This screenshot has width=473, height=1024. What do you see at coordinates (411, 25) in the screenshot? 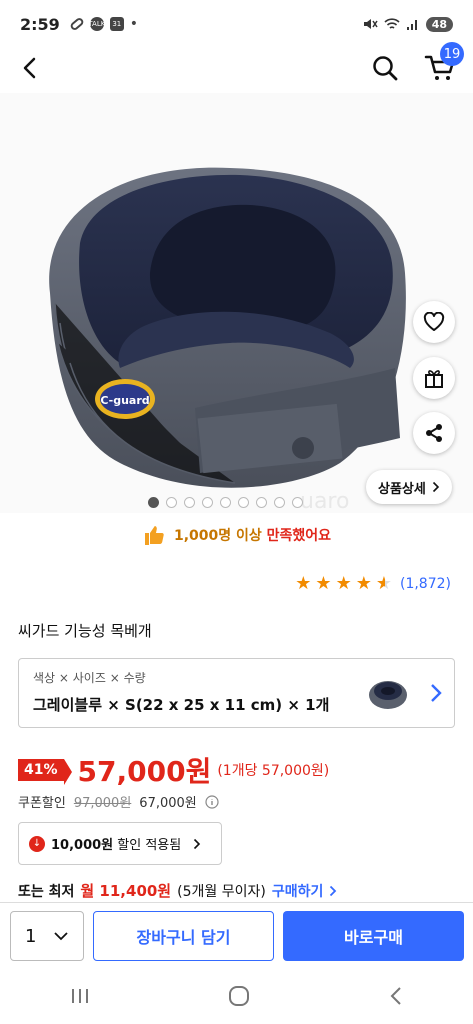
I see `signal-icon` at bounding box center [411, 25].